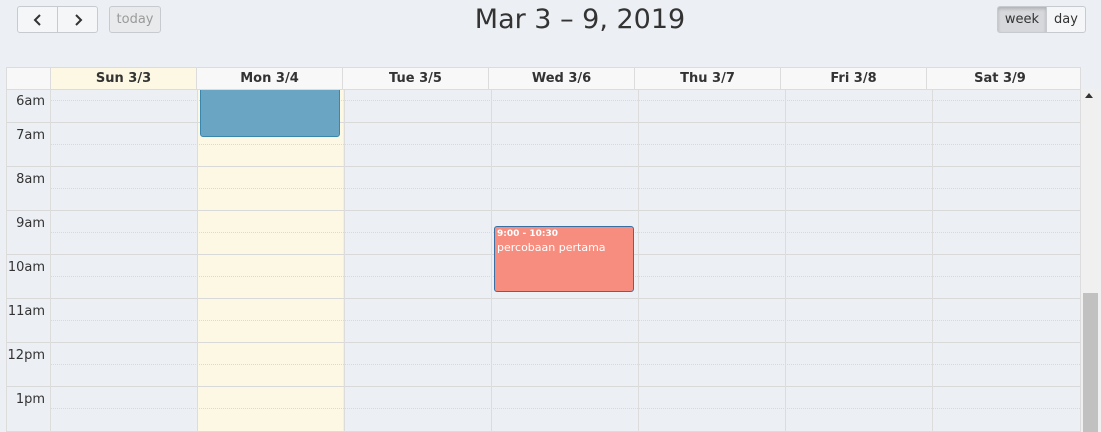 The image size is (1101, 432). I want to click on event-title: percobaan pertama, so click(551, 247).